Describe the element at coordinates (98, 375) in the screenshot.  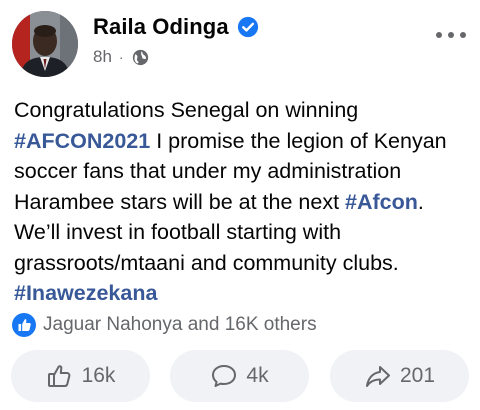
I see `like-count: 16k` at that location.